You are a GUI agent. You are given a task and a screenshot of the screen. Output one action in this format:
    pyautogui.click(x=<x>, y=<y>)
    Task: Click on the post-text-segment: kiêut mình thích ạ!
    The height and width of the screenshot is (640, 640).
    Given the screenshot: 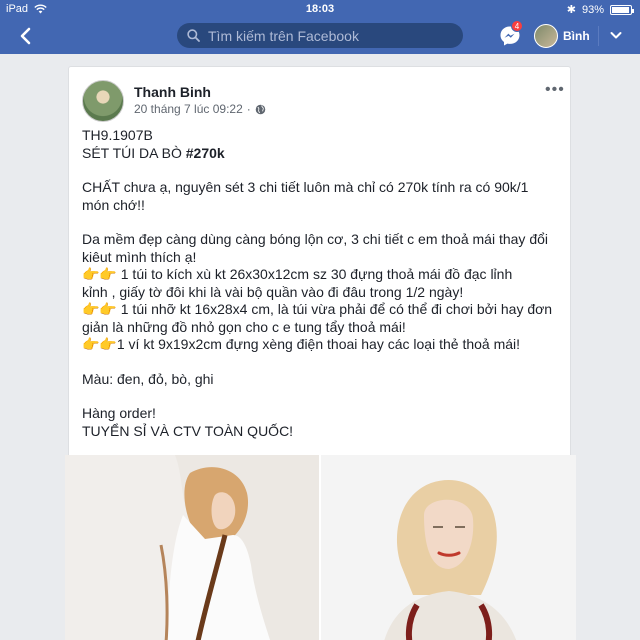 What is the action you would take?
    pyautogui.click(x=139, y=256)
    